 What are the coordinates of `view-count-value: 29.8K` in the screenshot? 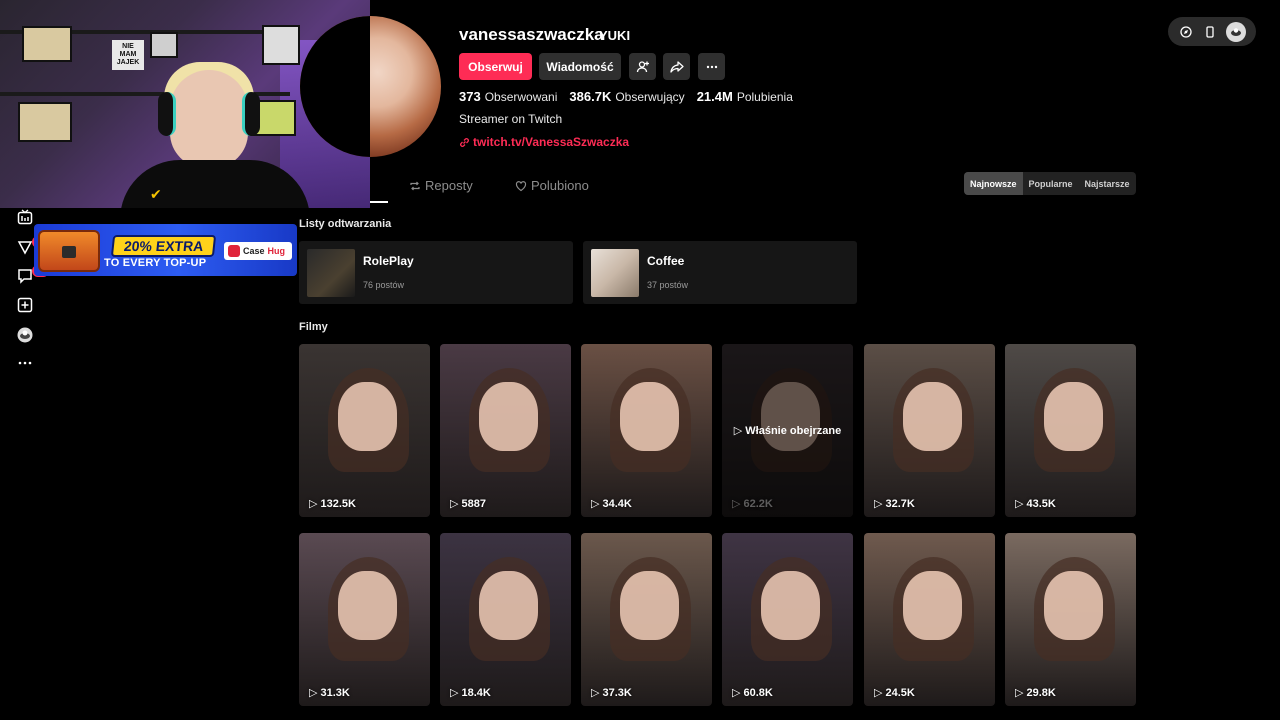 It's located at (1041, 692).